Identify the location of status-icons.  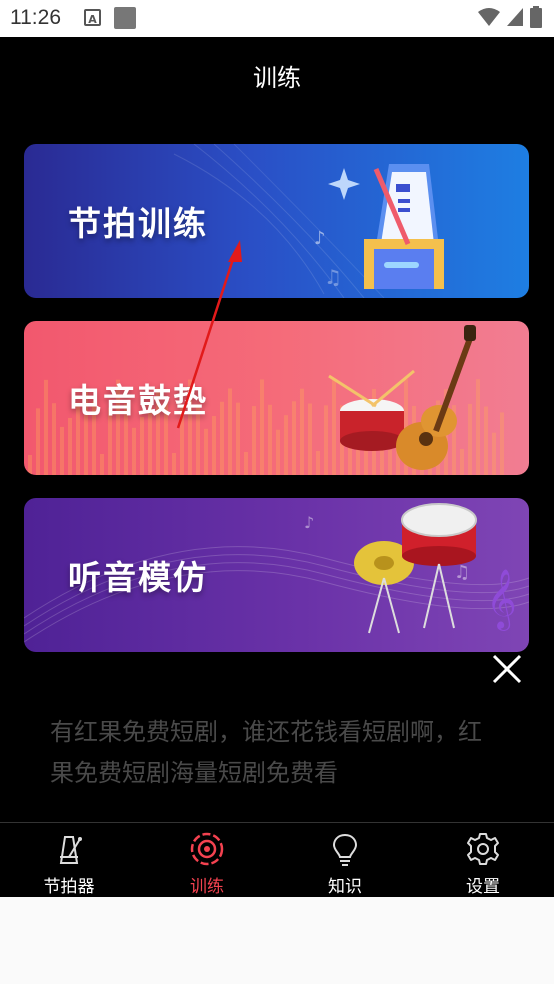
(510, 17).